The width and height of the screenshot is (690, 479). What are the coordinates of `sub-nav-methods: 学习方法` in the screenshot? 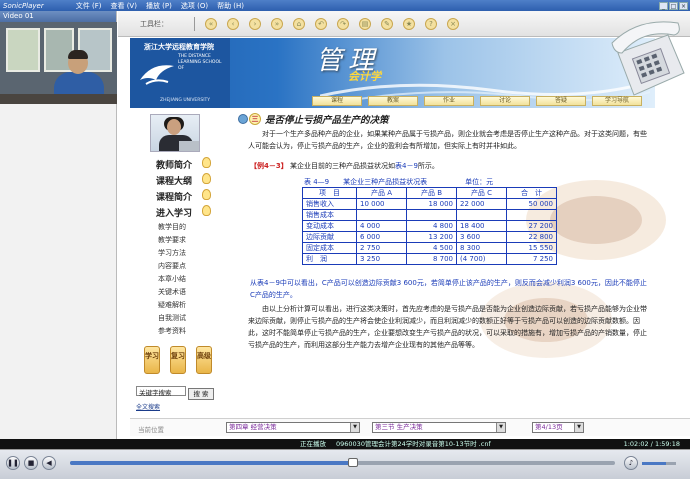 It's located at (172, 253).